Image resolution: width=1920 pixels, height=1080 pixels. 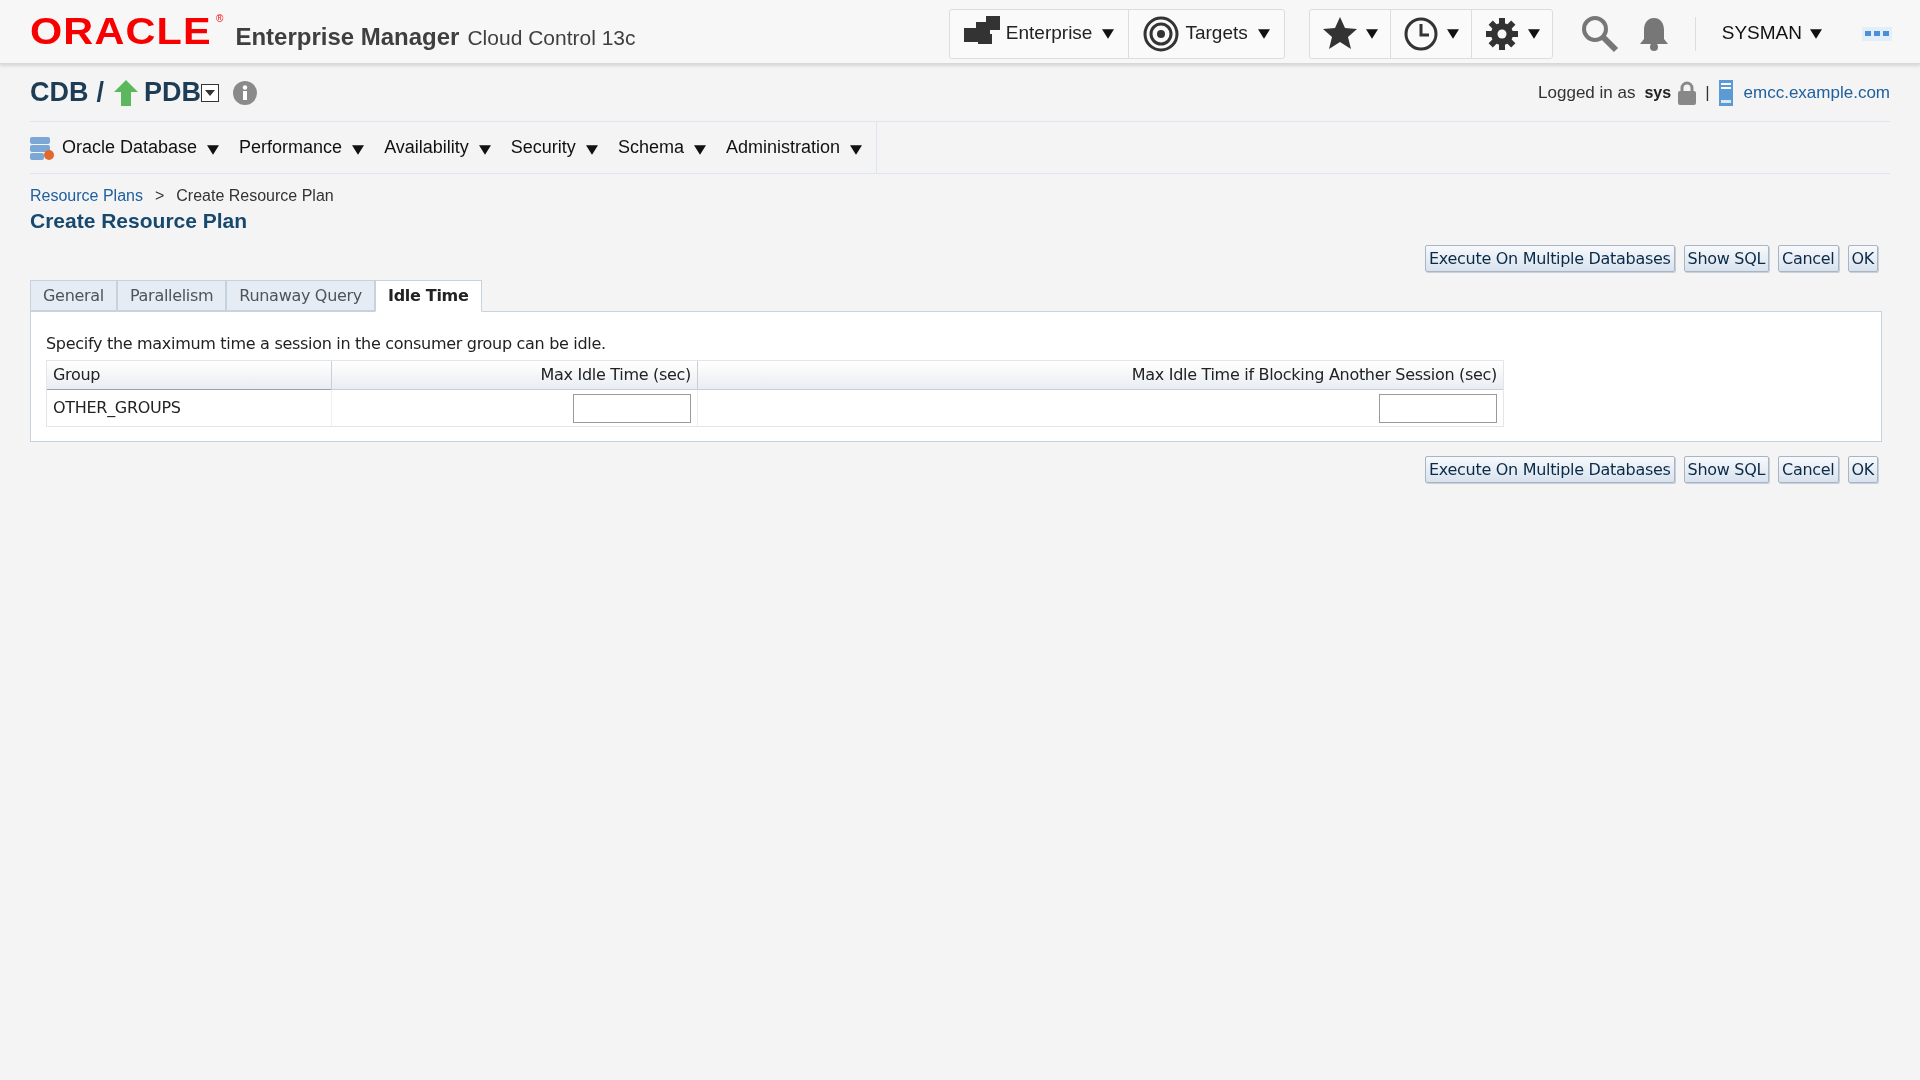 I want to click on menu-button: Availability, so click(x=437, y=147).